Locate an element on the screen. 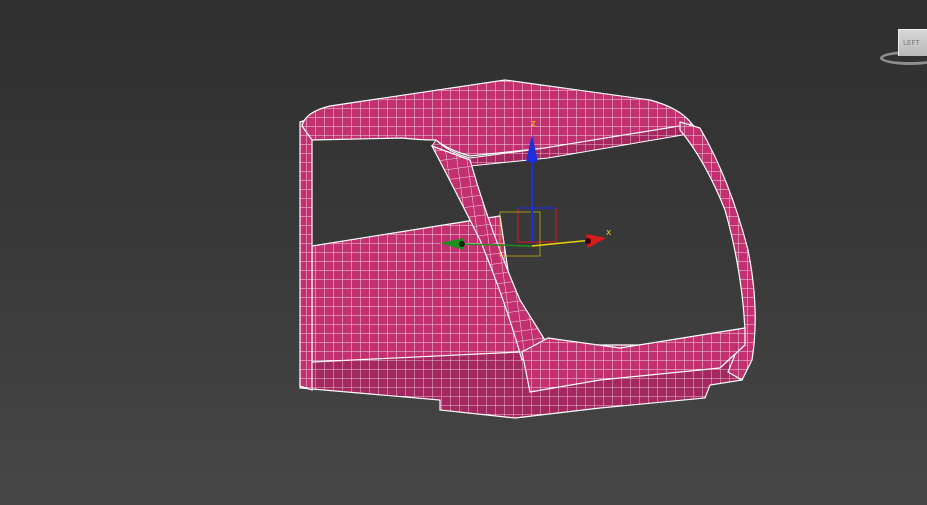 The height and width of the screenshot is (505, 927). viewcube-face-left: LEFT is located at coordinates (912, 42).